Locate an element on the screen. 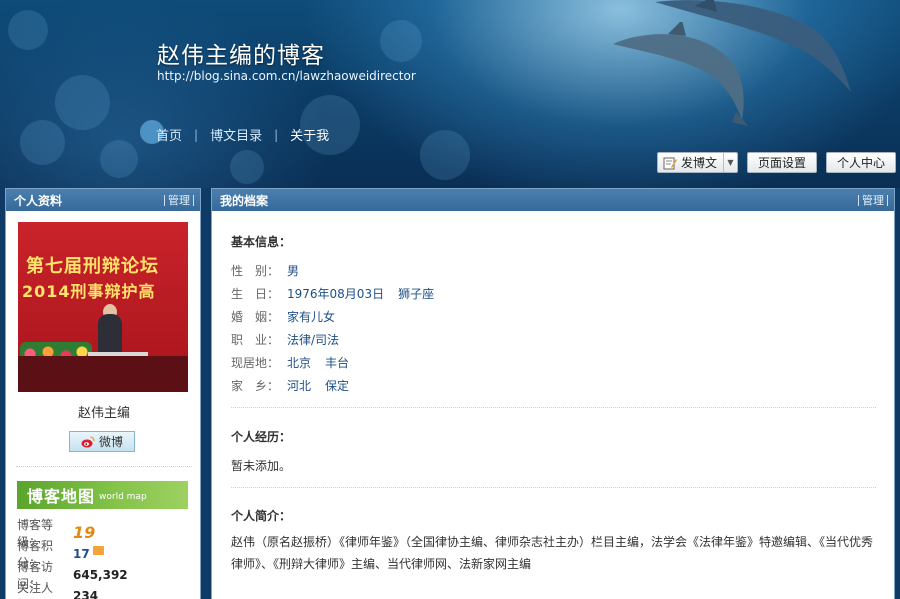 This screenshot has width=900, height=599. blog-toolbar: 发博文 ▼ 页面设置 个人中心 is located at coordinates (776, 162).